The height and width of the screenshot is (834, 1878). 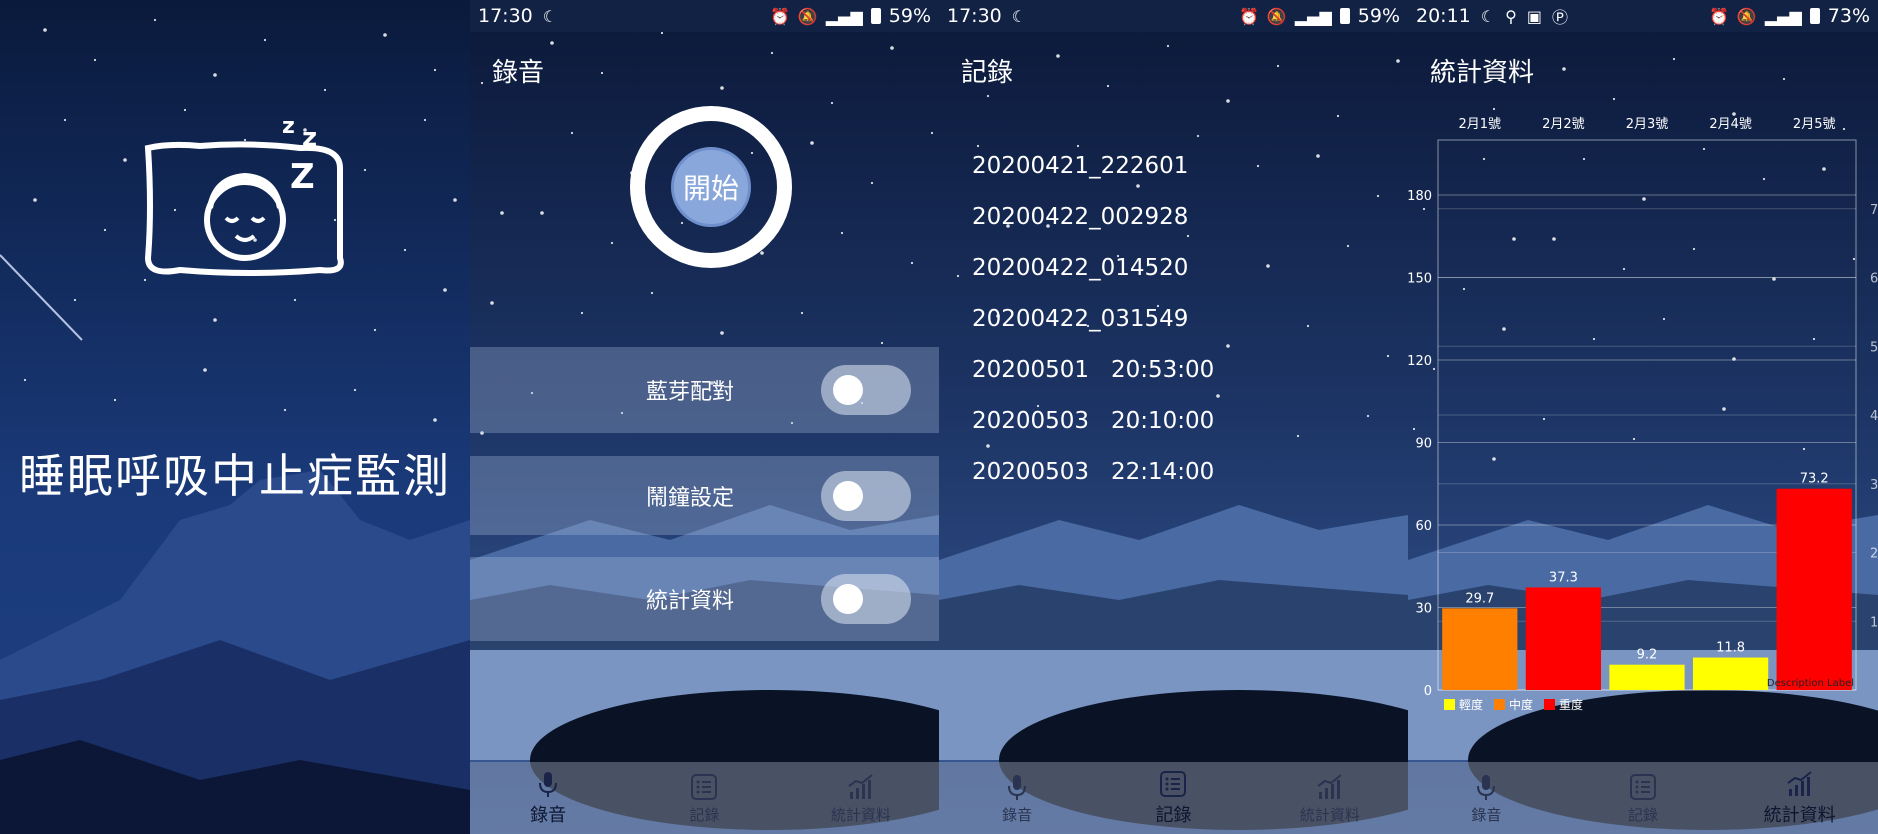 I want to click on status-time: 20:11, so click(x=1443, y=16).